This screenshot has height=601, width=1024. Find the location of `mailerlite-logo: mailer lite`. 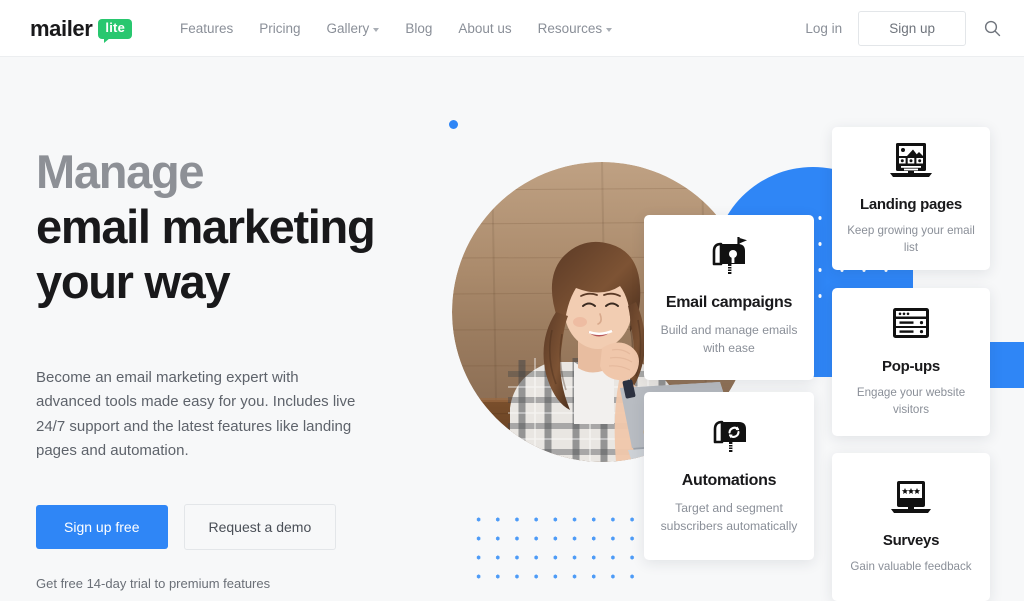

mailerlite-logo: mailer lite is located at coordinates (81, 29).